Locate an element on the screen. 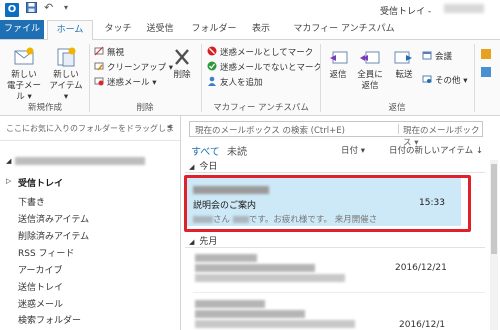  search-input: 現在のメールボックス の検索 (Ctrl+E) 現在のメールボックス ▾ is located at coordinates (336, 134).